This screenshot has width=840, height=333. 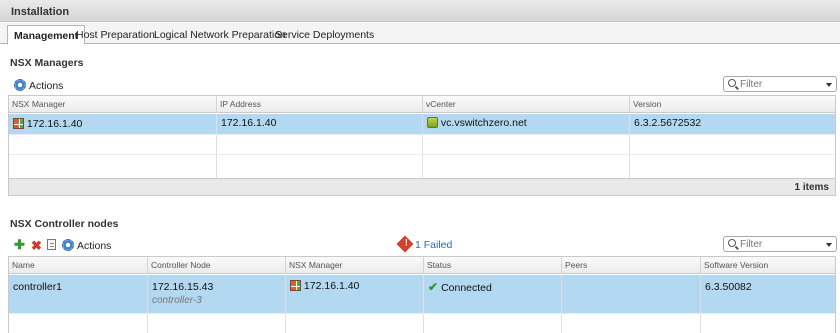 I want to click on add-icon: ✚, so click(x=19, y=244).